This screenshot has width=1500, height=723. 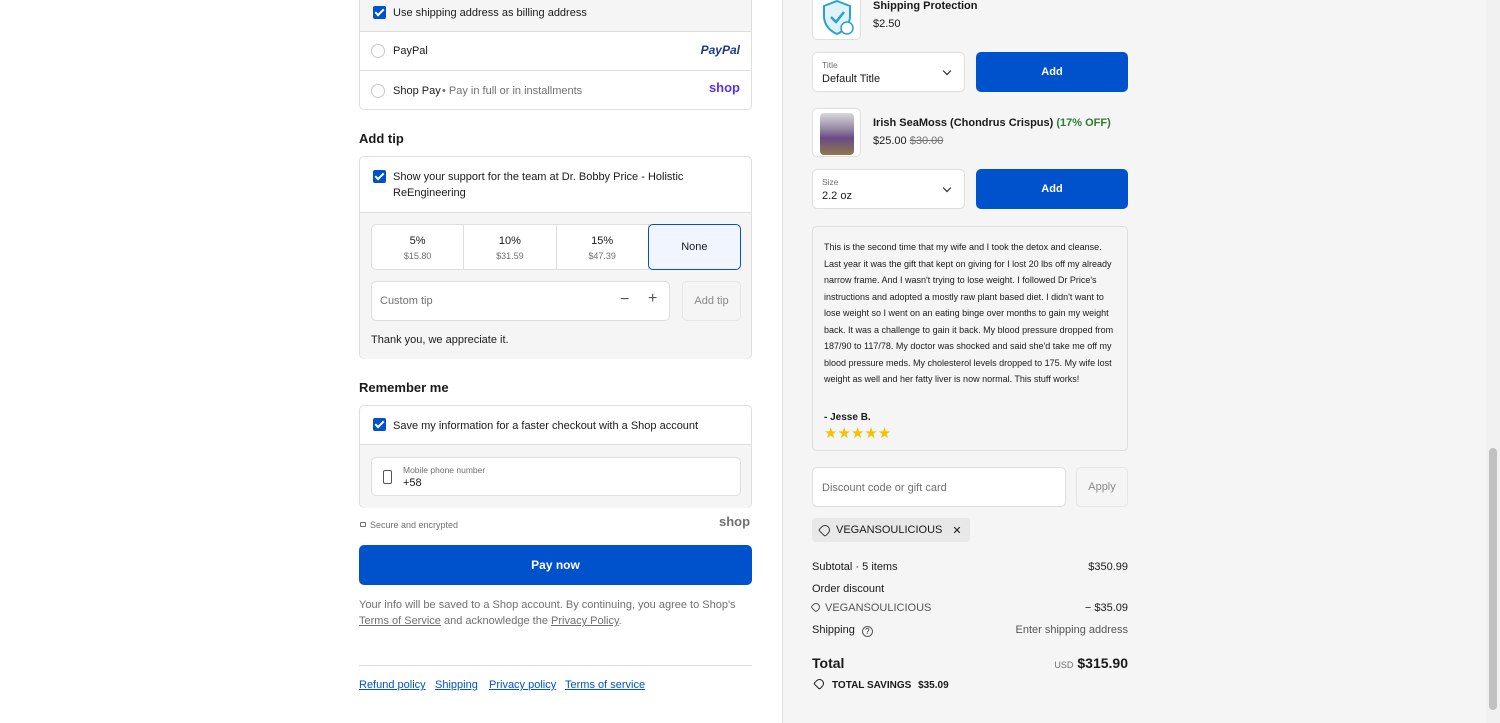 What do you see at coordinates (379, 424) in the screenshot?
I see `save-info-checkbox` at bounding box center [379, 424].